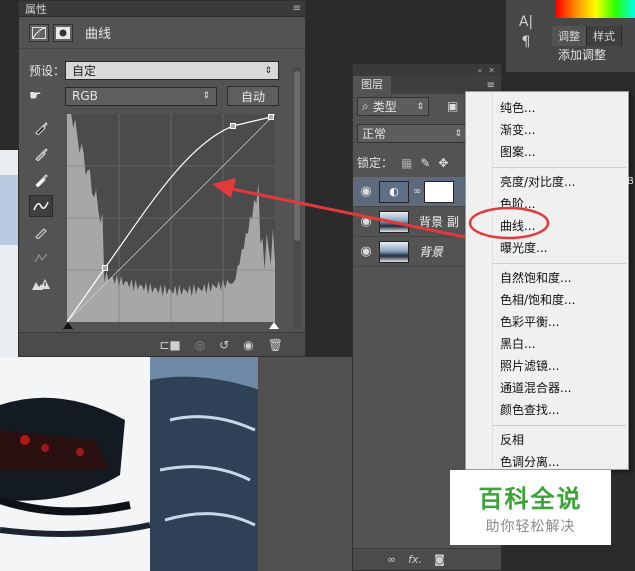 The width and height of the screenshot is (635, 571). What do you see at coordinates (491, 70) in the screenshot?
I see `close-icon: ✕` at bounding box center [491, 70].